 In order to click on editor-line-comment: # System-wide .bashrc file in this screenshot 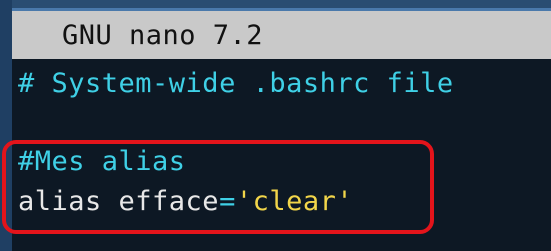, I will do `click(236, 83)`.